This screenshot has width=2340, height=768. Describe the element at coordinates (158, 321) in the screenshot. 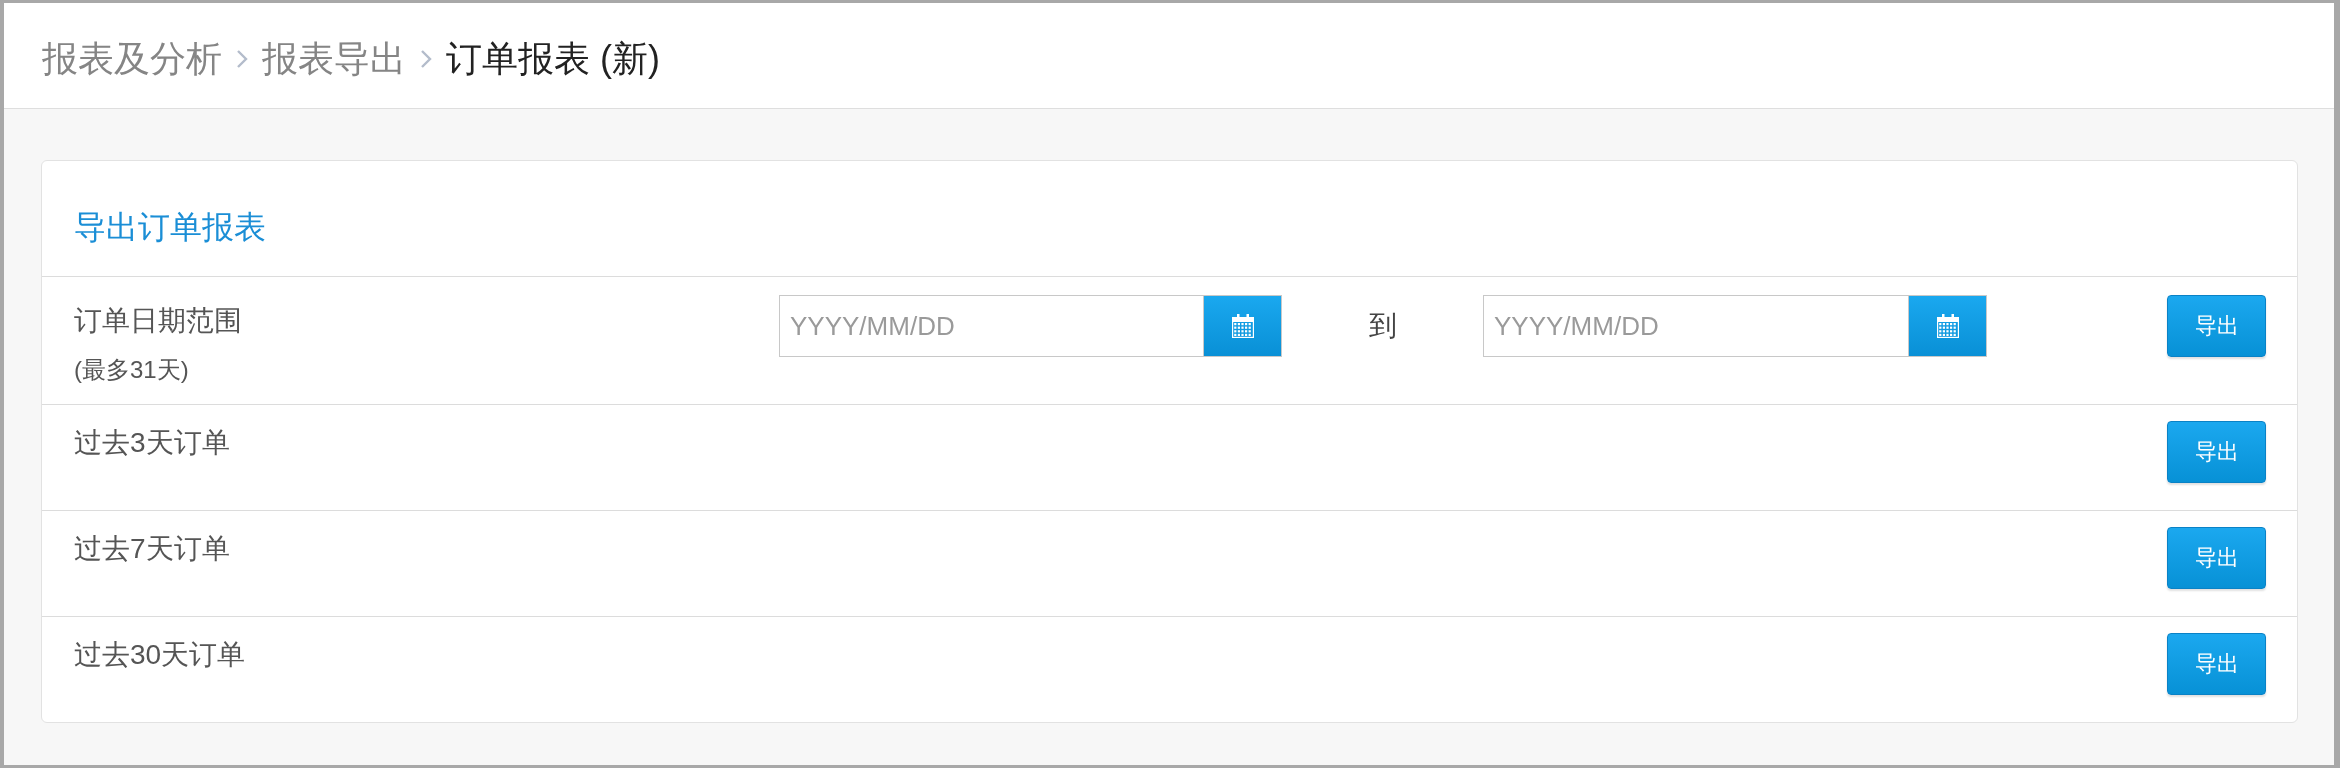

I see `row-label: 订单日期范围` at that location.